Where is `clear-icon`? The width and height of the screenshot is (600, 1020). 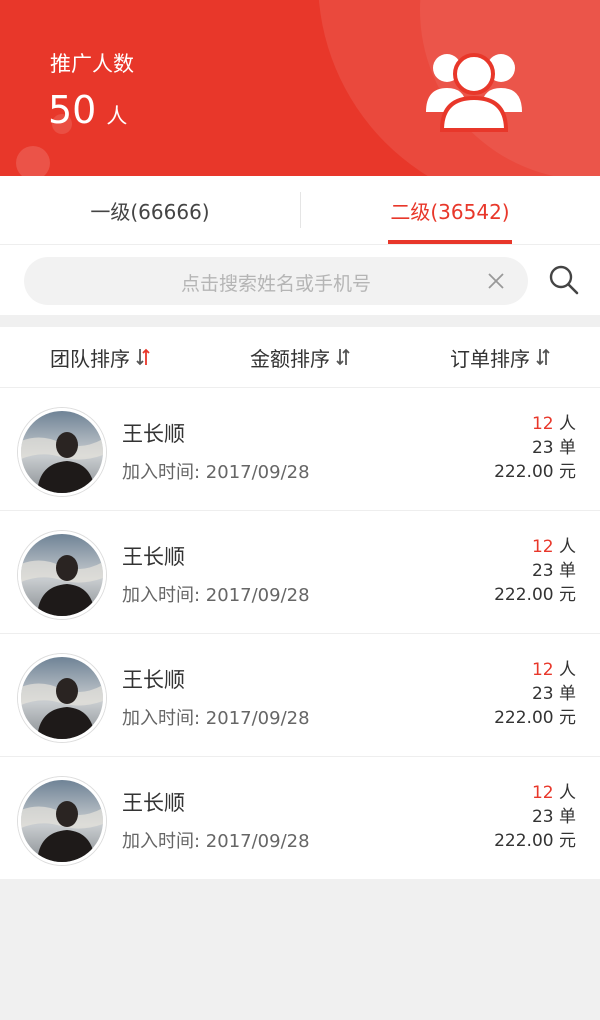 clear-icon is located at coordinates (496, 281).